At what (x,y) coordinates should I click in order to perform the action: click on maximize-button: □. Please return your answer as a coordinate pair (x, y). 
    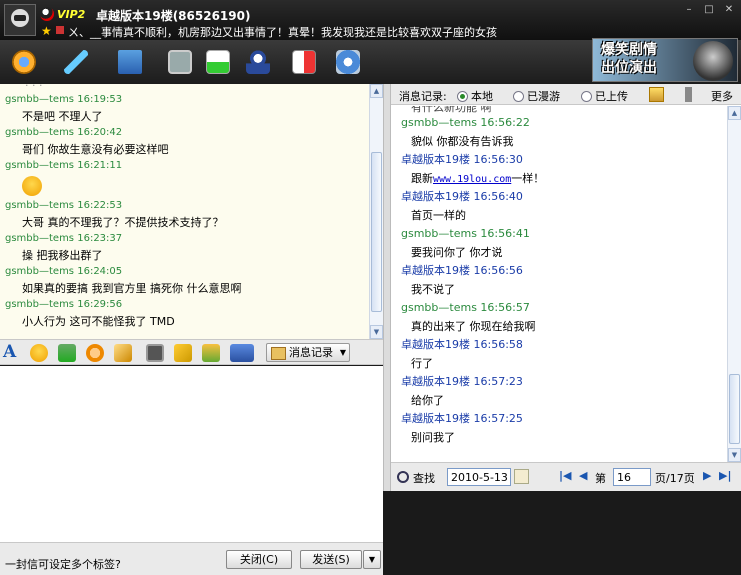
    Looking at the image, I should click on (709, 9).